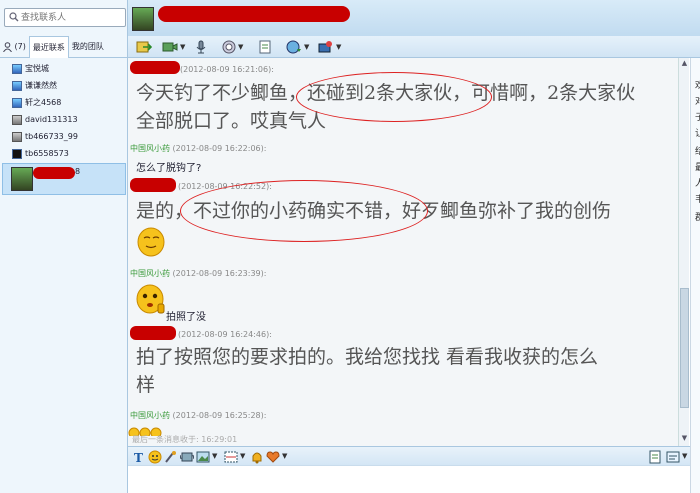  I want to click on contact-search-input, so click(71, 17).